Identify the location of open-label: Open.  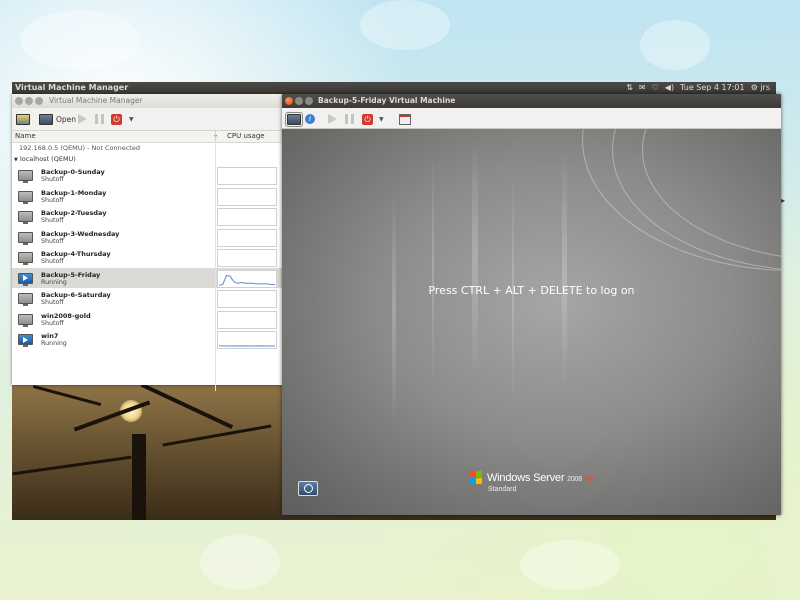
(66, 119).